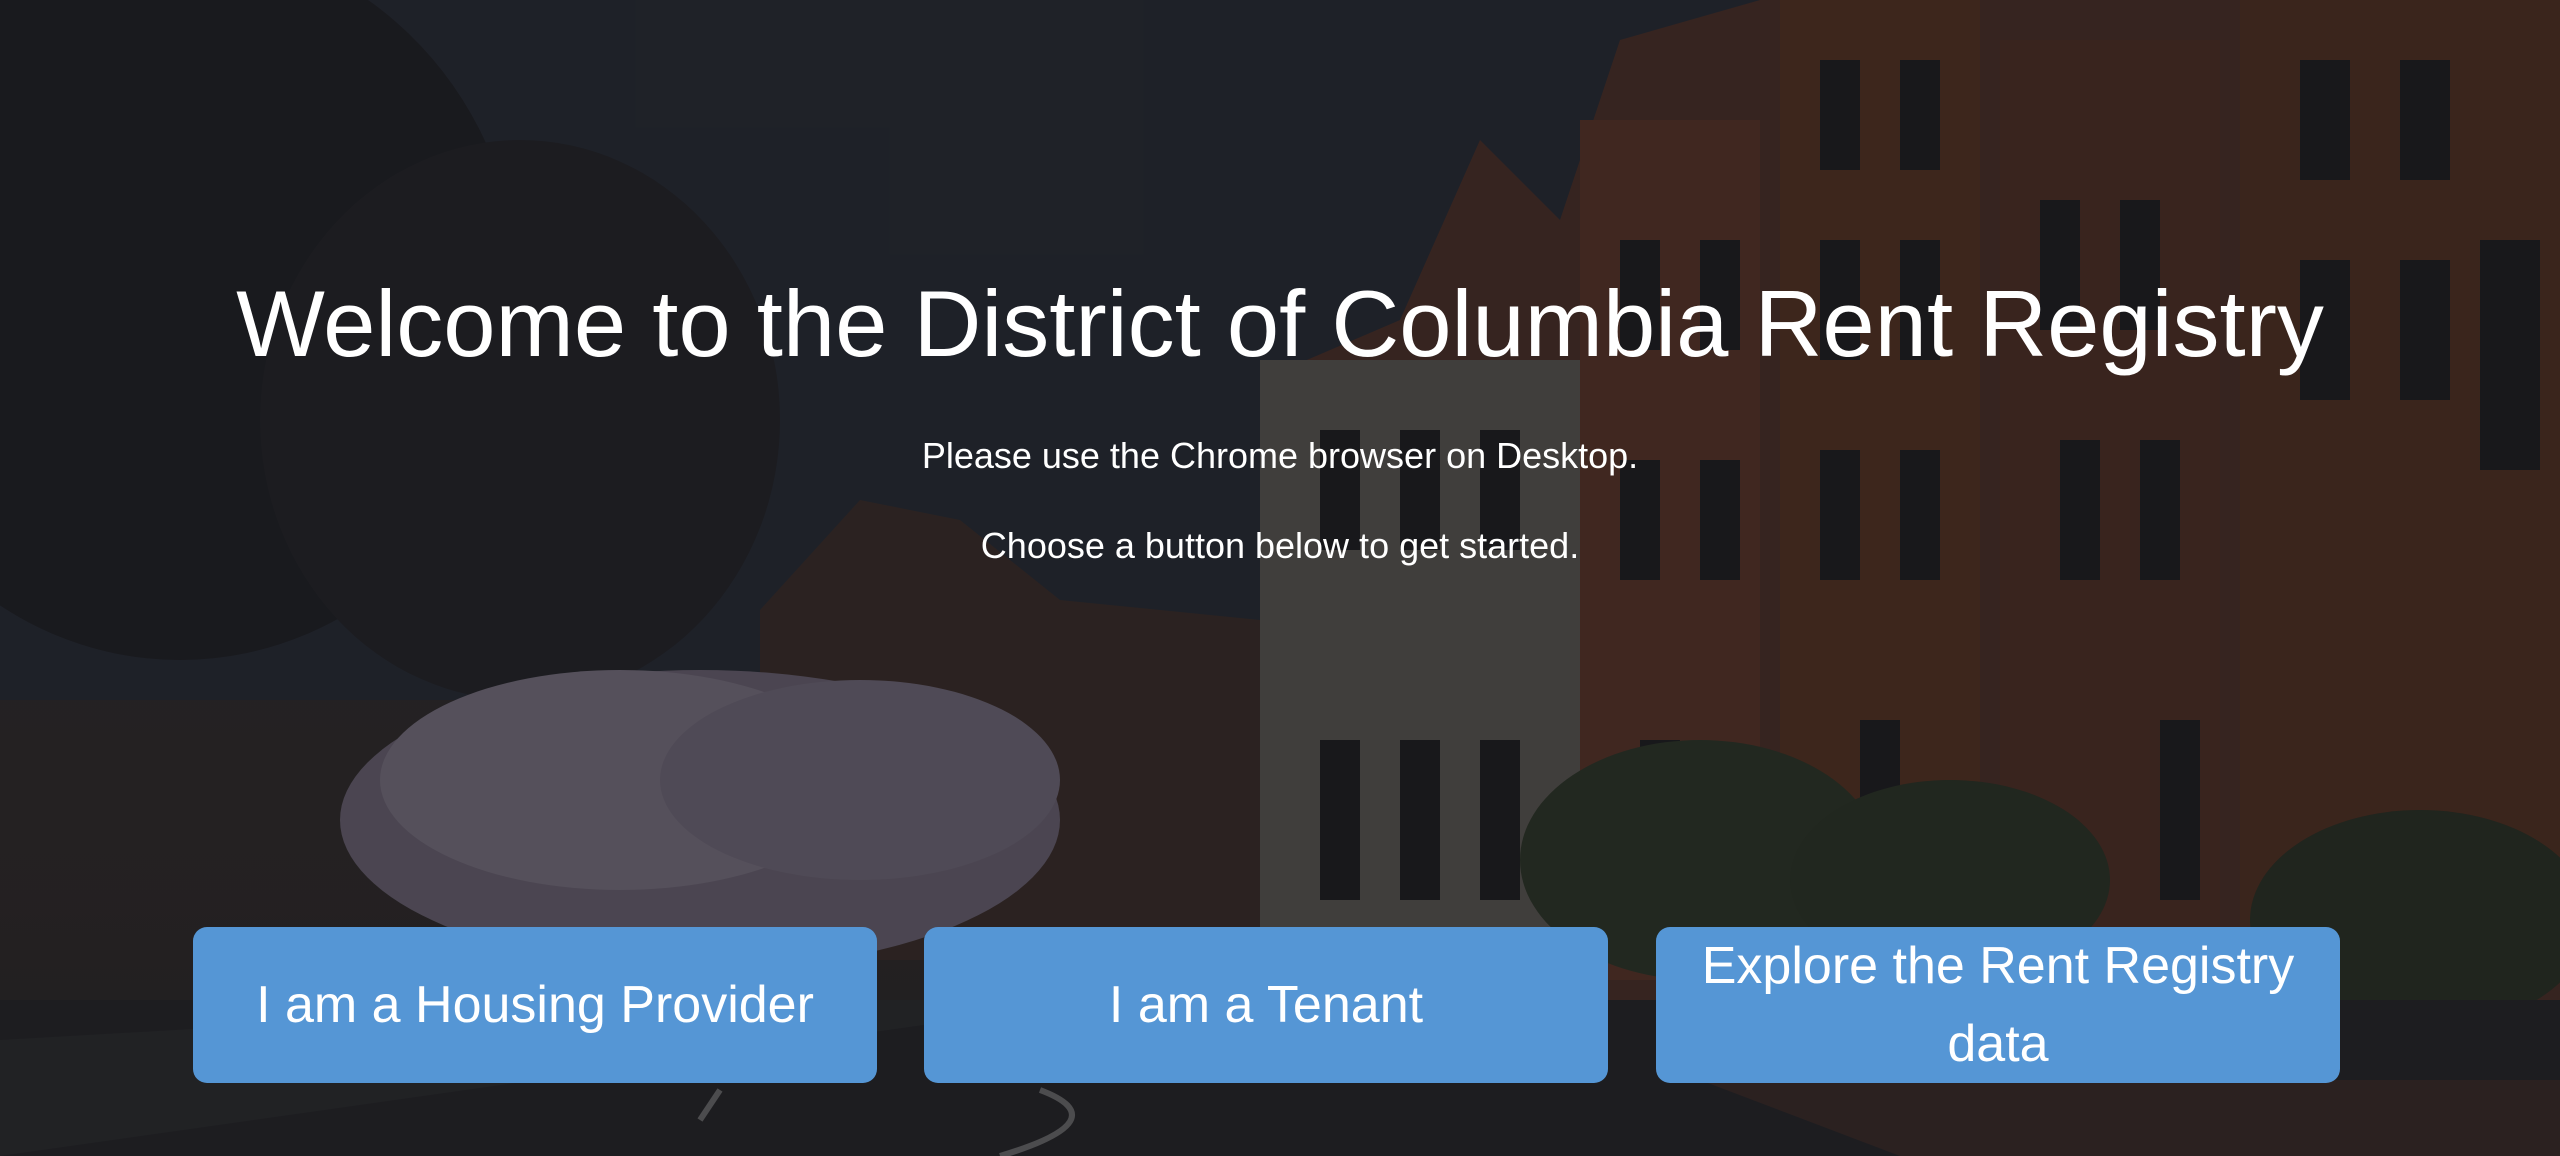  Describe the element at coordinates (535, 1005) in the screenshot. I see `housing-provider-button: I am a Housing Provider` at that location.